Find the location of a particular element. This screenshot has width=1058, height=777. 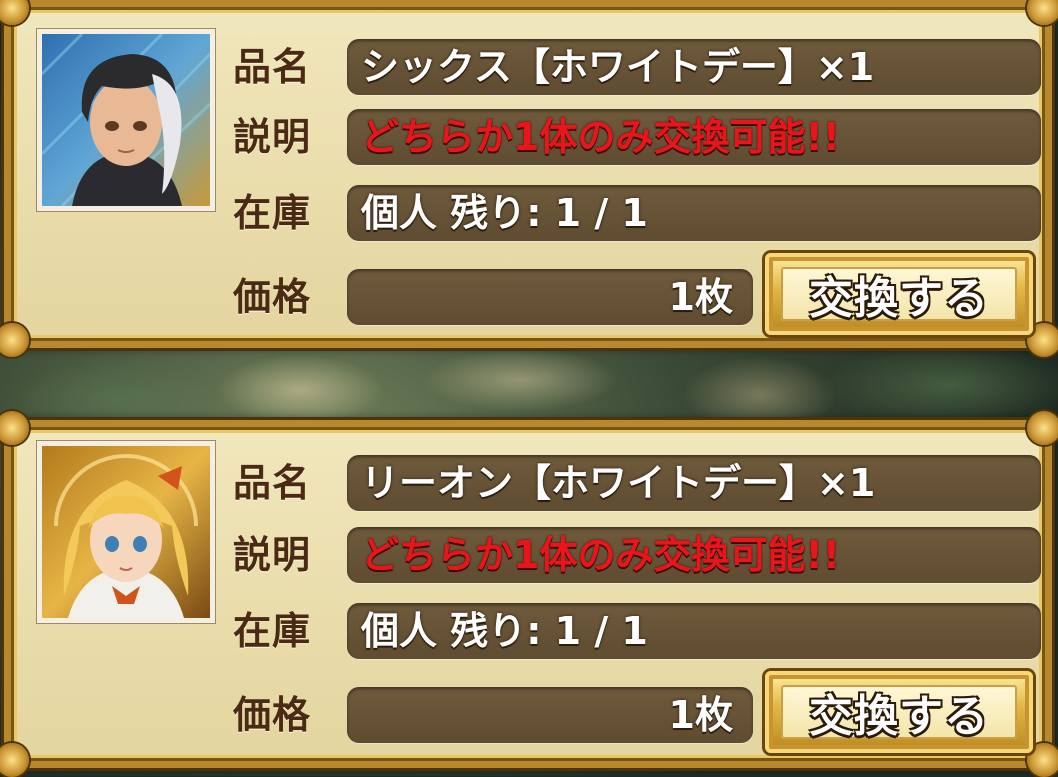

dark-haired-boy-portrait-icon is located at coordinates (126, 120).